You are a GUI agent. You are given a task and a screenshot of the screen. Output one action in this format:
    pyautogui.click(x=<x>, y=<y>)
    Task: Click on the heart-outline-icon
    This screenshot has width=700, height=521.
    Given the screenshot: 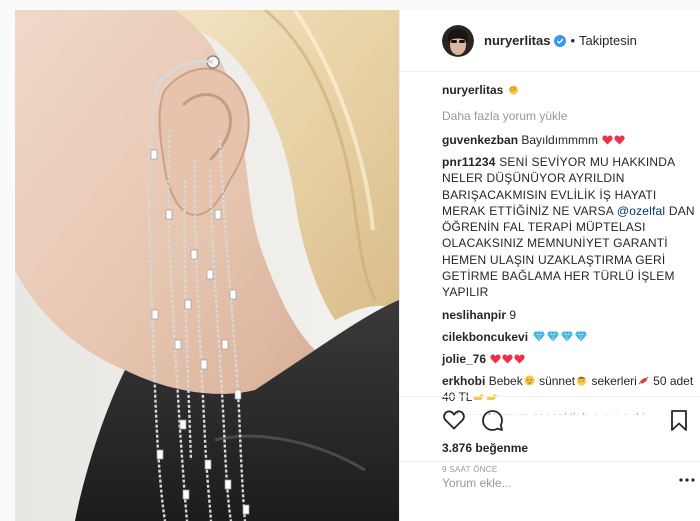 What is the action you would take?
    pyautogui.click(x=454, y=420)
    